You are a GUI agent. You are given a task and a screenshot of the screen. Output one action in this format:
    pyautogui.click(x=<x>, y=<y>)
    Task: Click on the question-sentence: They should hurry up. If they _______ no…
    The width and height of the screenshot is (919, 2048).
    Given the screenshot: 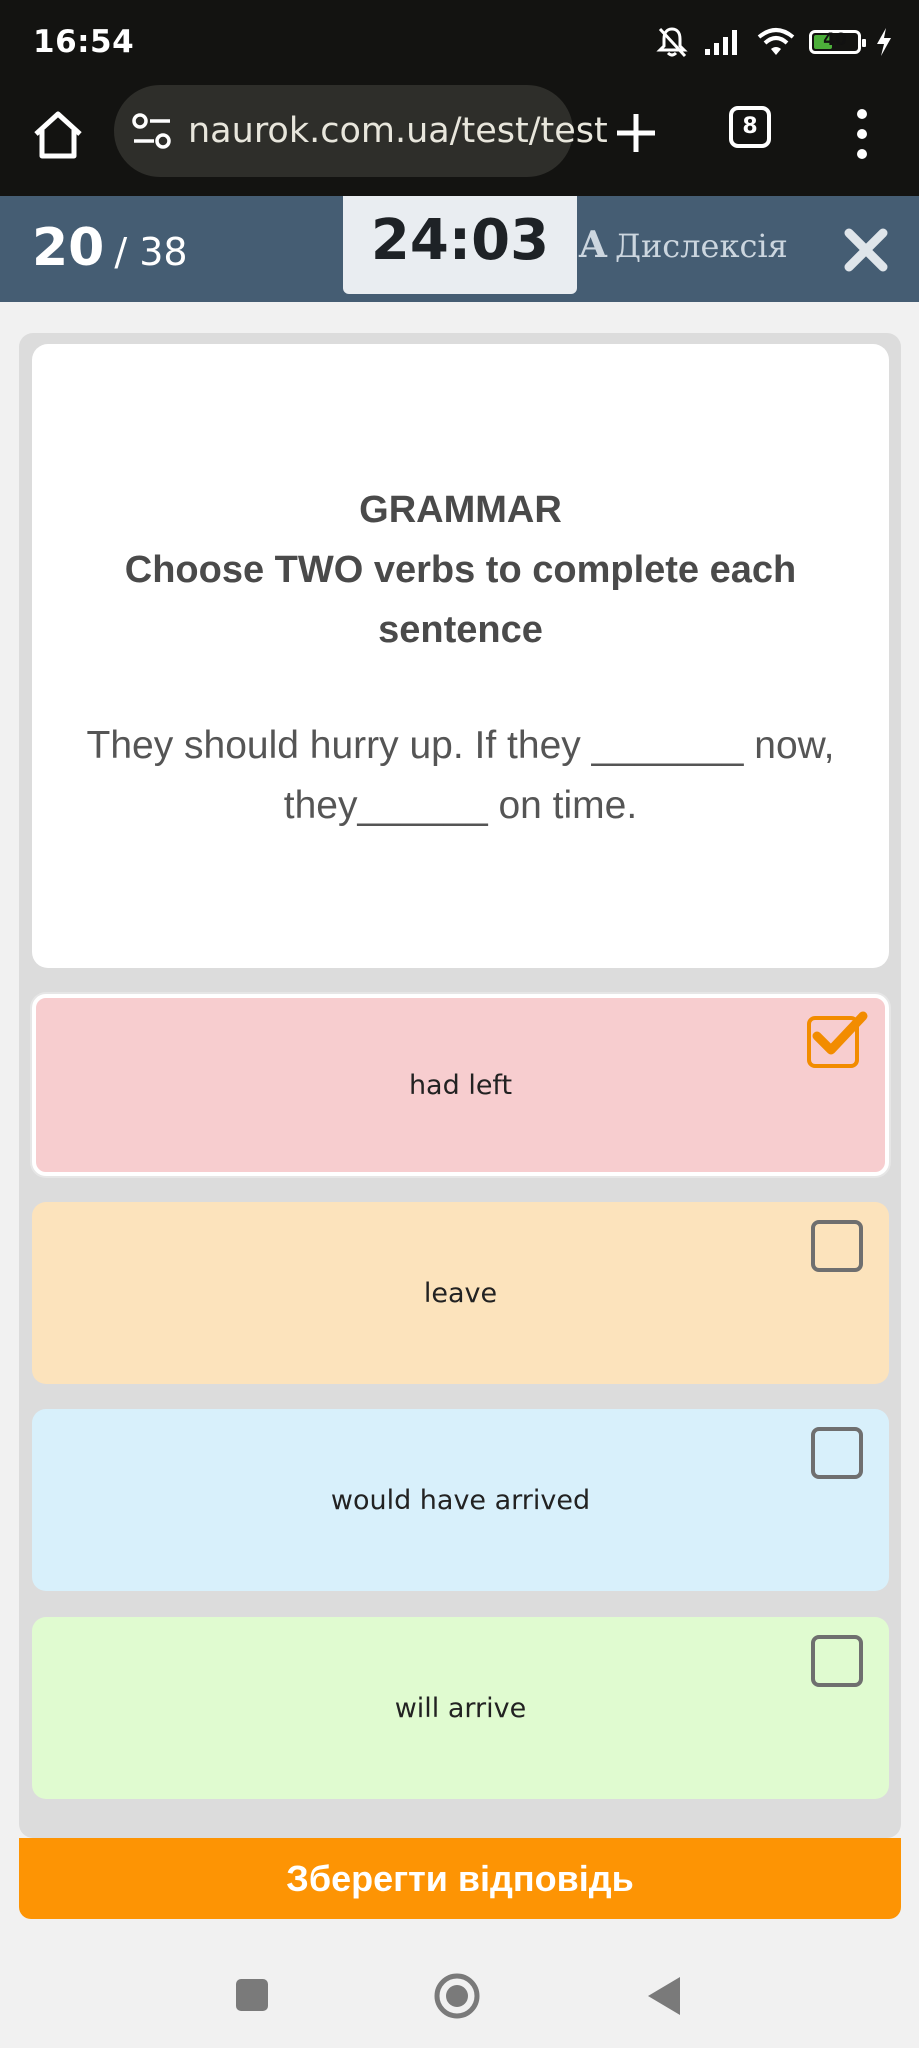 What is the action you would take?
    pyautogui.click(x=460, y=775)
    